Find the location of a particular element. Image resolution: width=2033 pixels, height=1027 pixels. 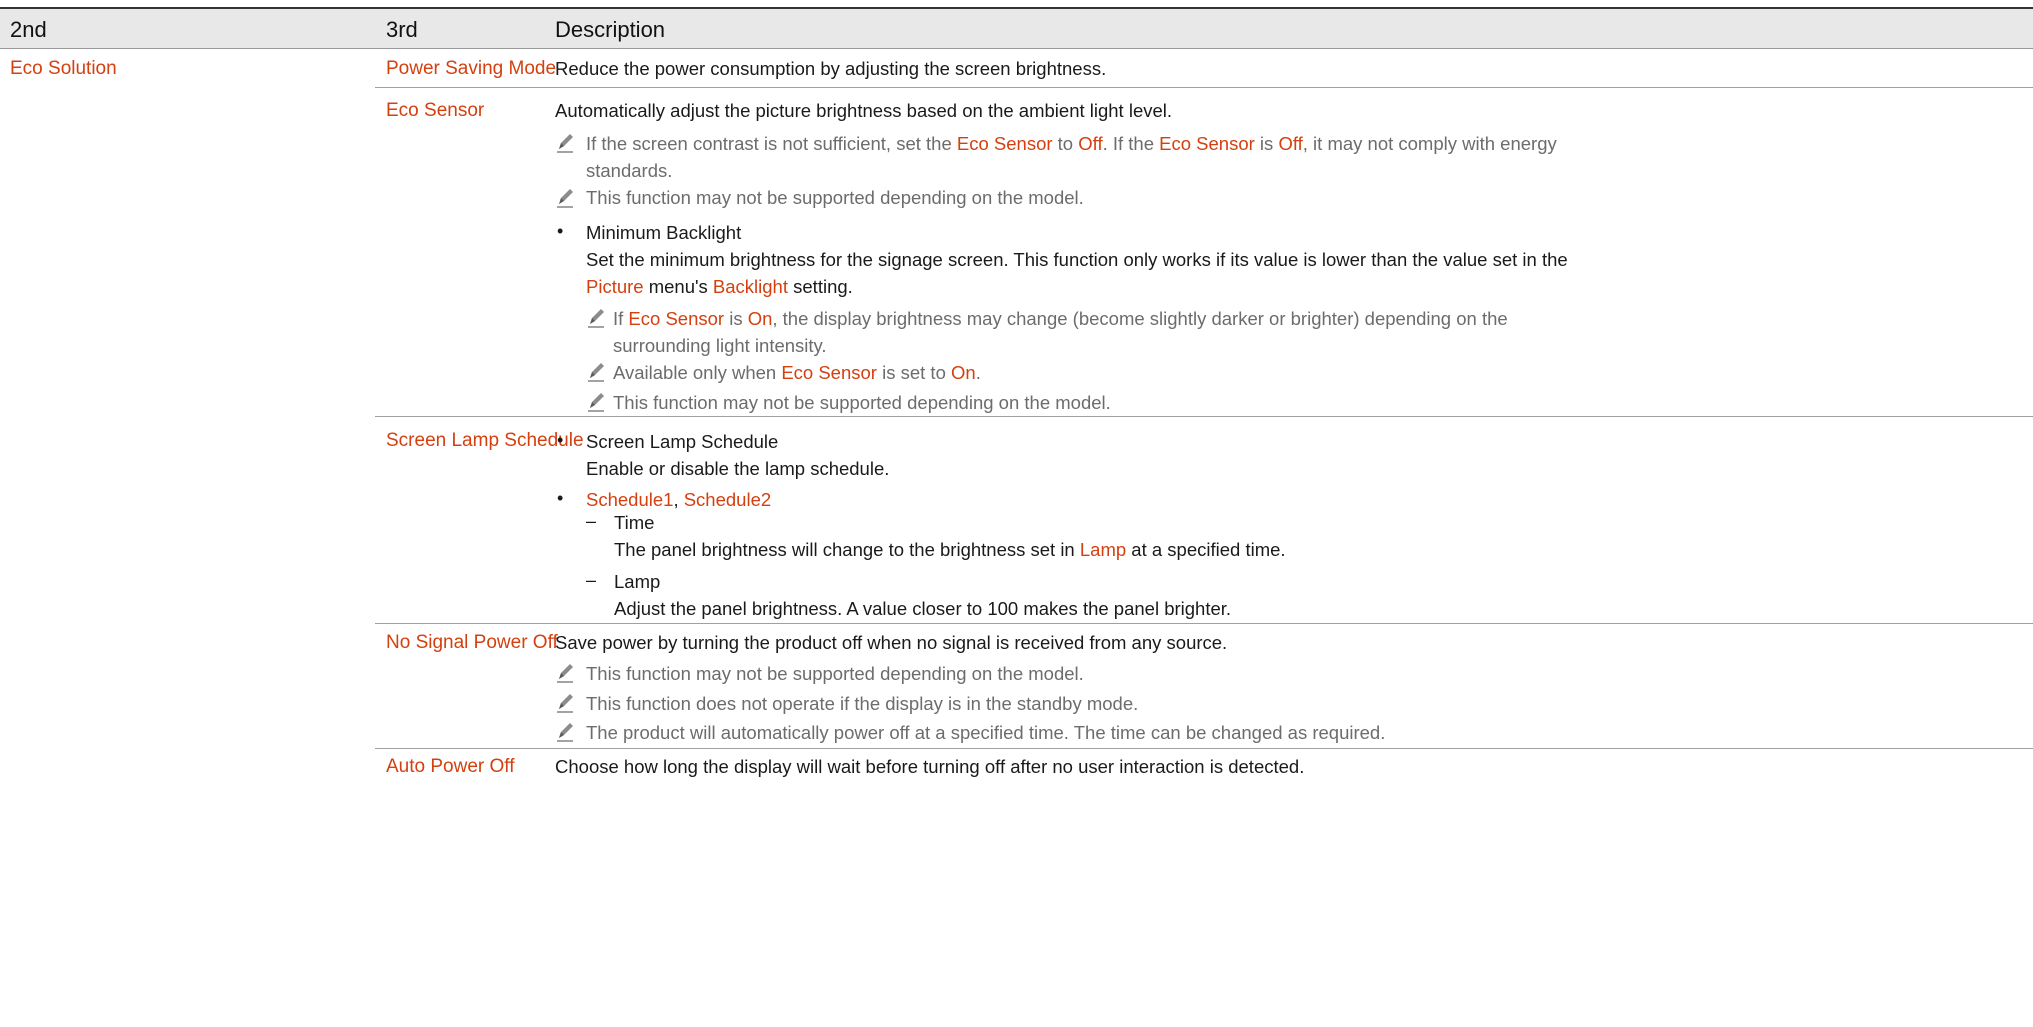

header-2nd: 2nd is located at coordinates (28, 29).